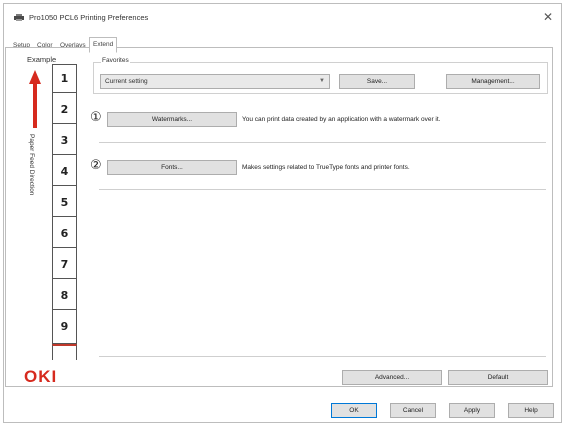 This screenshot has width=565, height=426. I want to click on printer-icon, so click(19, 17).